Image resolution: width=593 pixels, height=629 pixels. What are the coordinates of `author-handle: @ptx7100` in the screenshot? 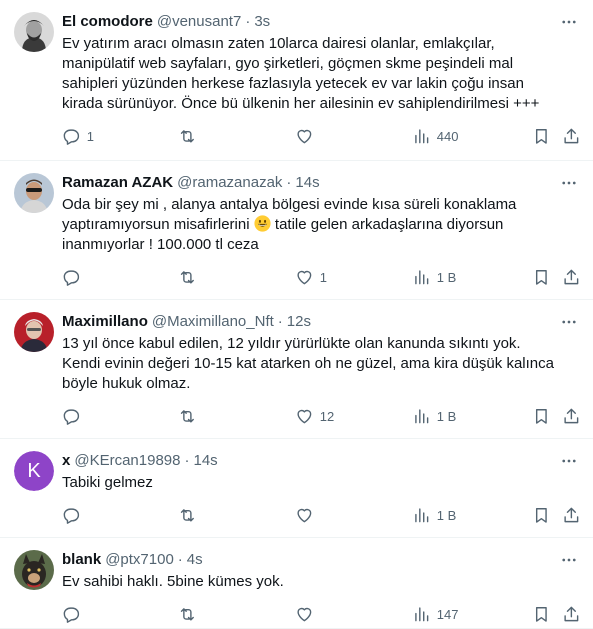 It's located at (139, 560).